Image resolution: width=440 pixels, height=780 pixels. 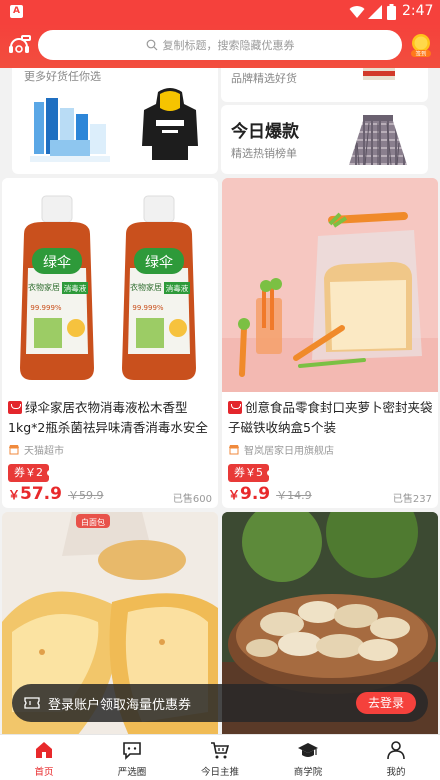 I want to click on tab-label: 今日主推, so click(x=219, y=772).